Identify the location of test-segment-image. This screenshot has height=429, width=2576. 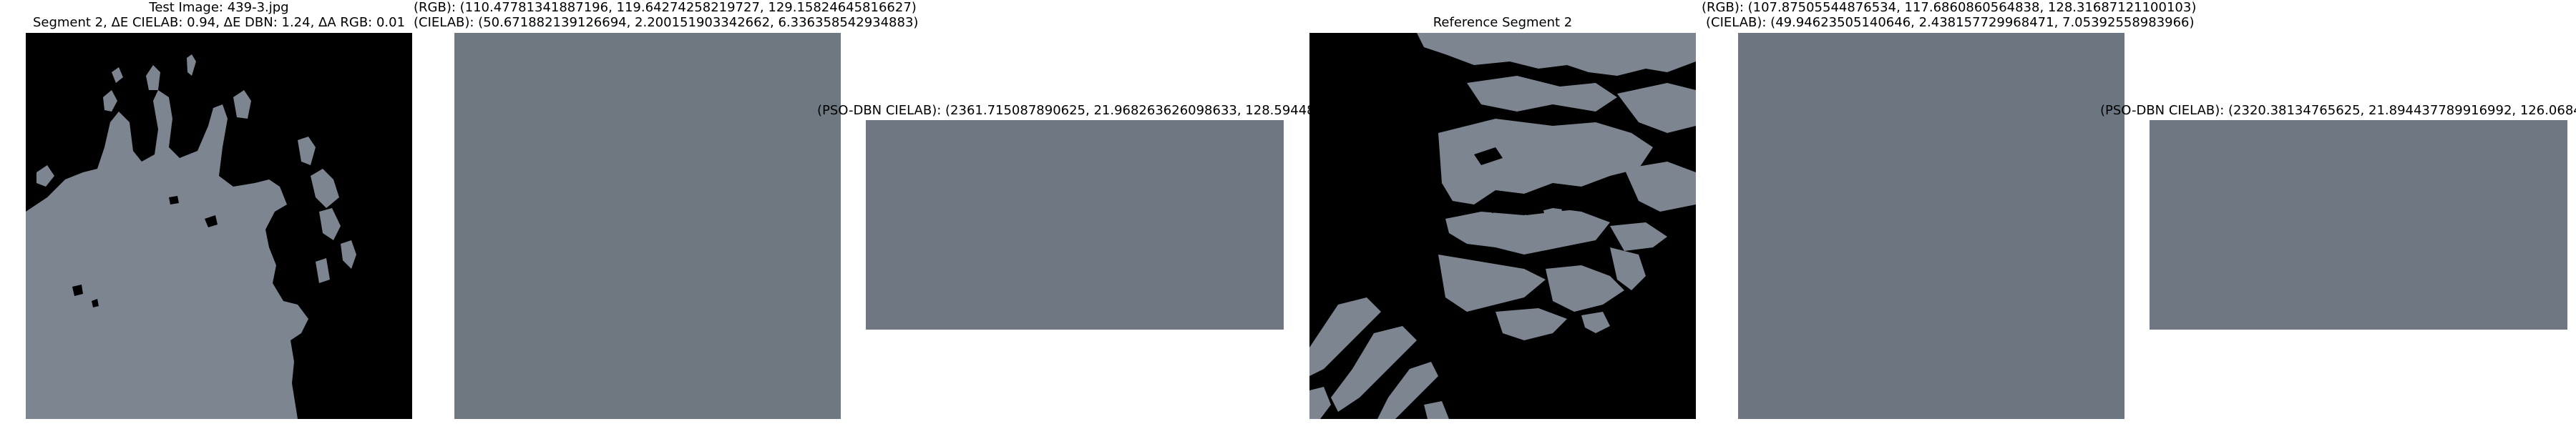
(219, 226).